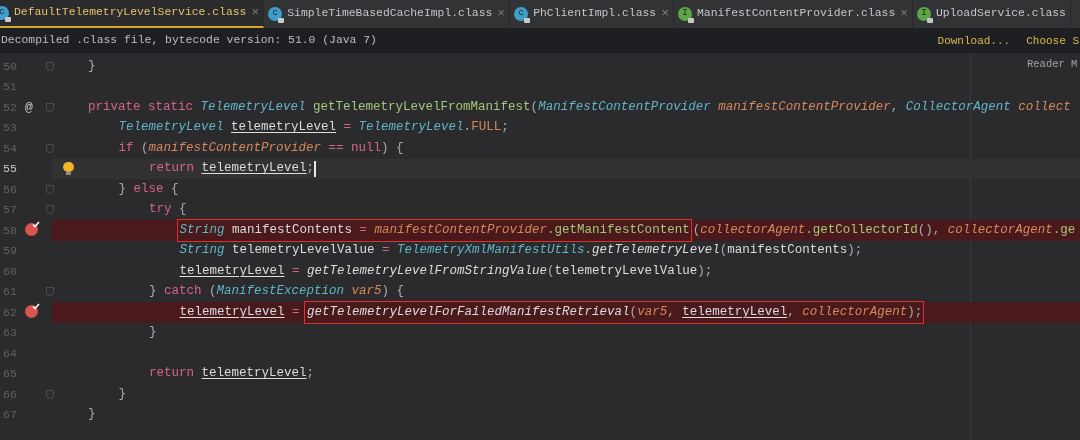 The height and width of the screenshot is (440, 1080). Describe the element at coordinates (313, 128) in the screenshot. I see `code-line: TelemetryLevel telemetryLevel = TelemetryLevel.FULL;` at that location.